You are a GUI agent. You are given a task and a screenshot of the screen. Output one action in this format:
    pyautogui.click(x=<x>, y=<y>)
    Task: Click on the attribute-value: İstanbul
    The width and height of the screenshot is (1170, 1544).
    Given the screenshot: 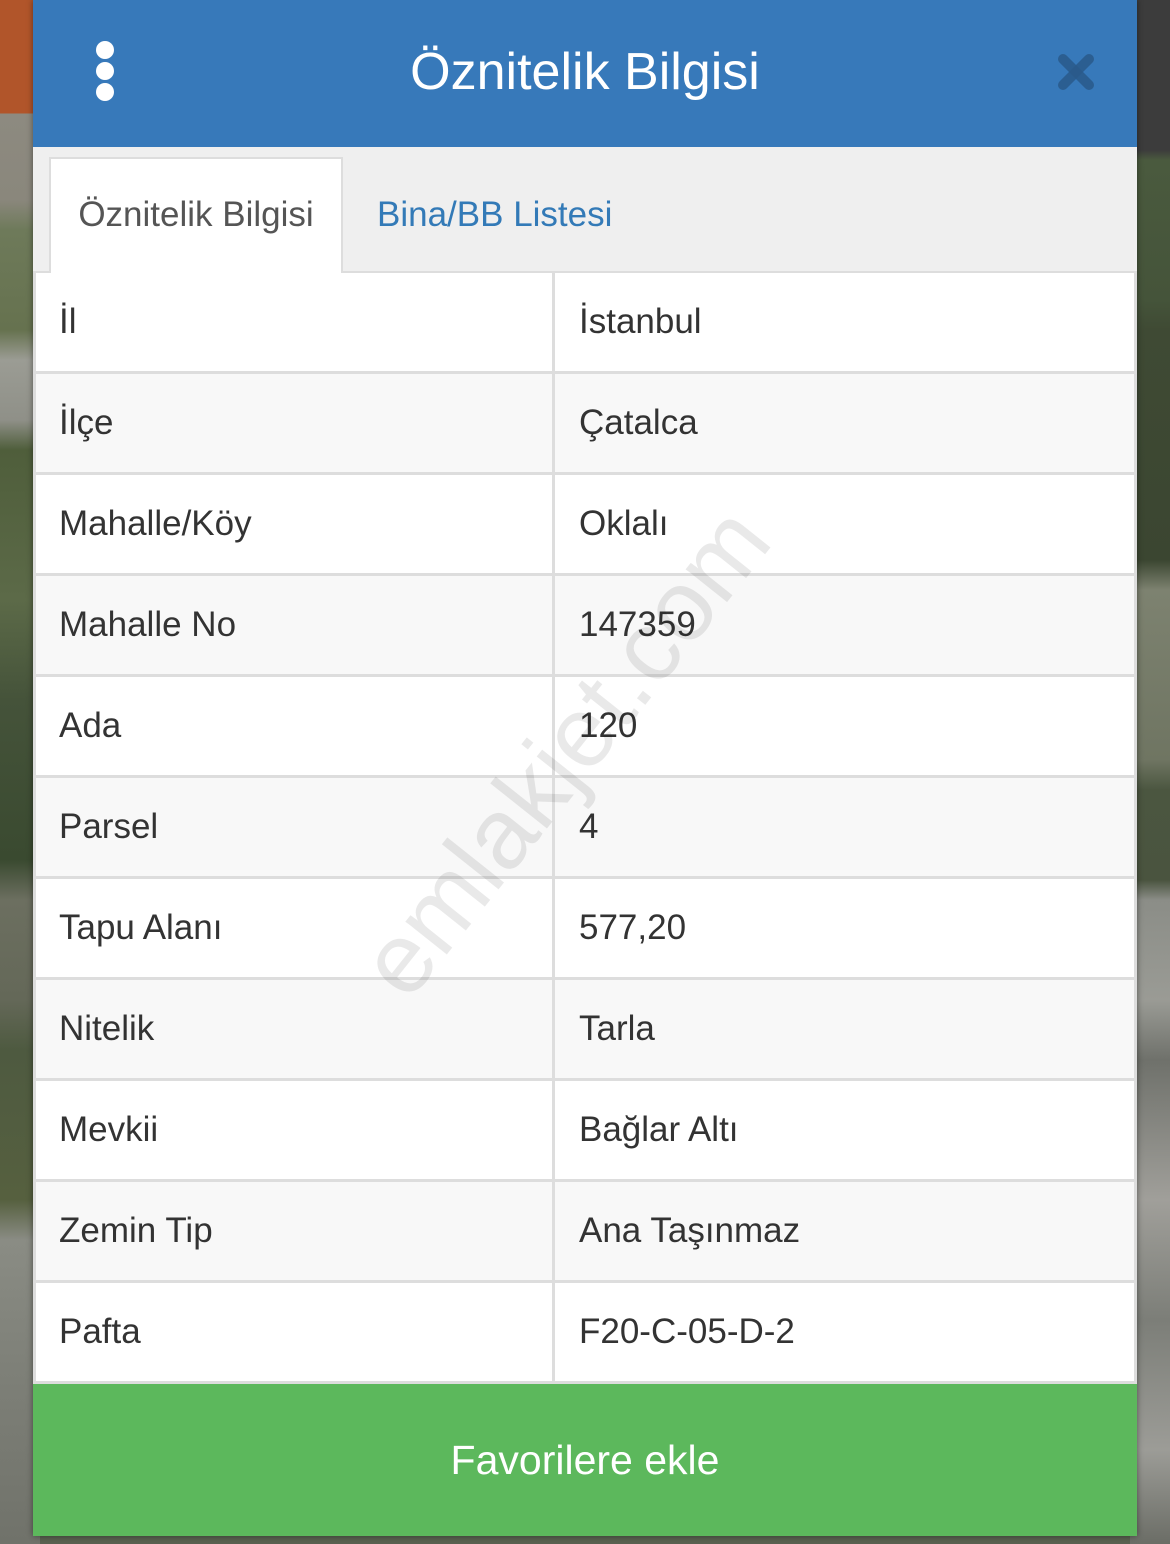 What is the action you would take?
    pyautogui.click(x=640, y=321)
    